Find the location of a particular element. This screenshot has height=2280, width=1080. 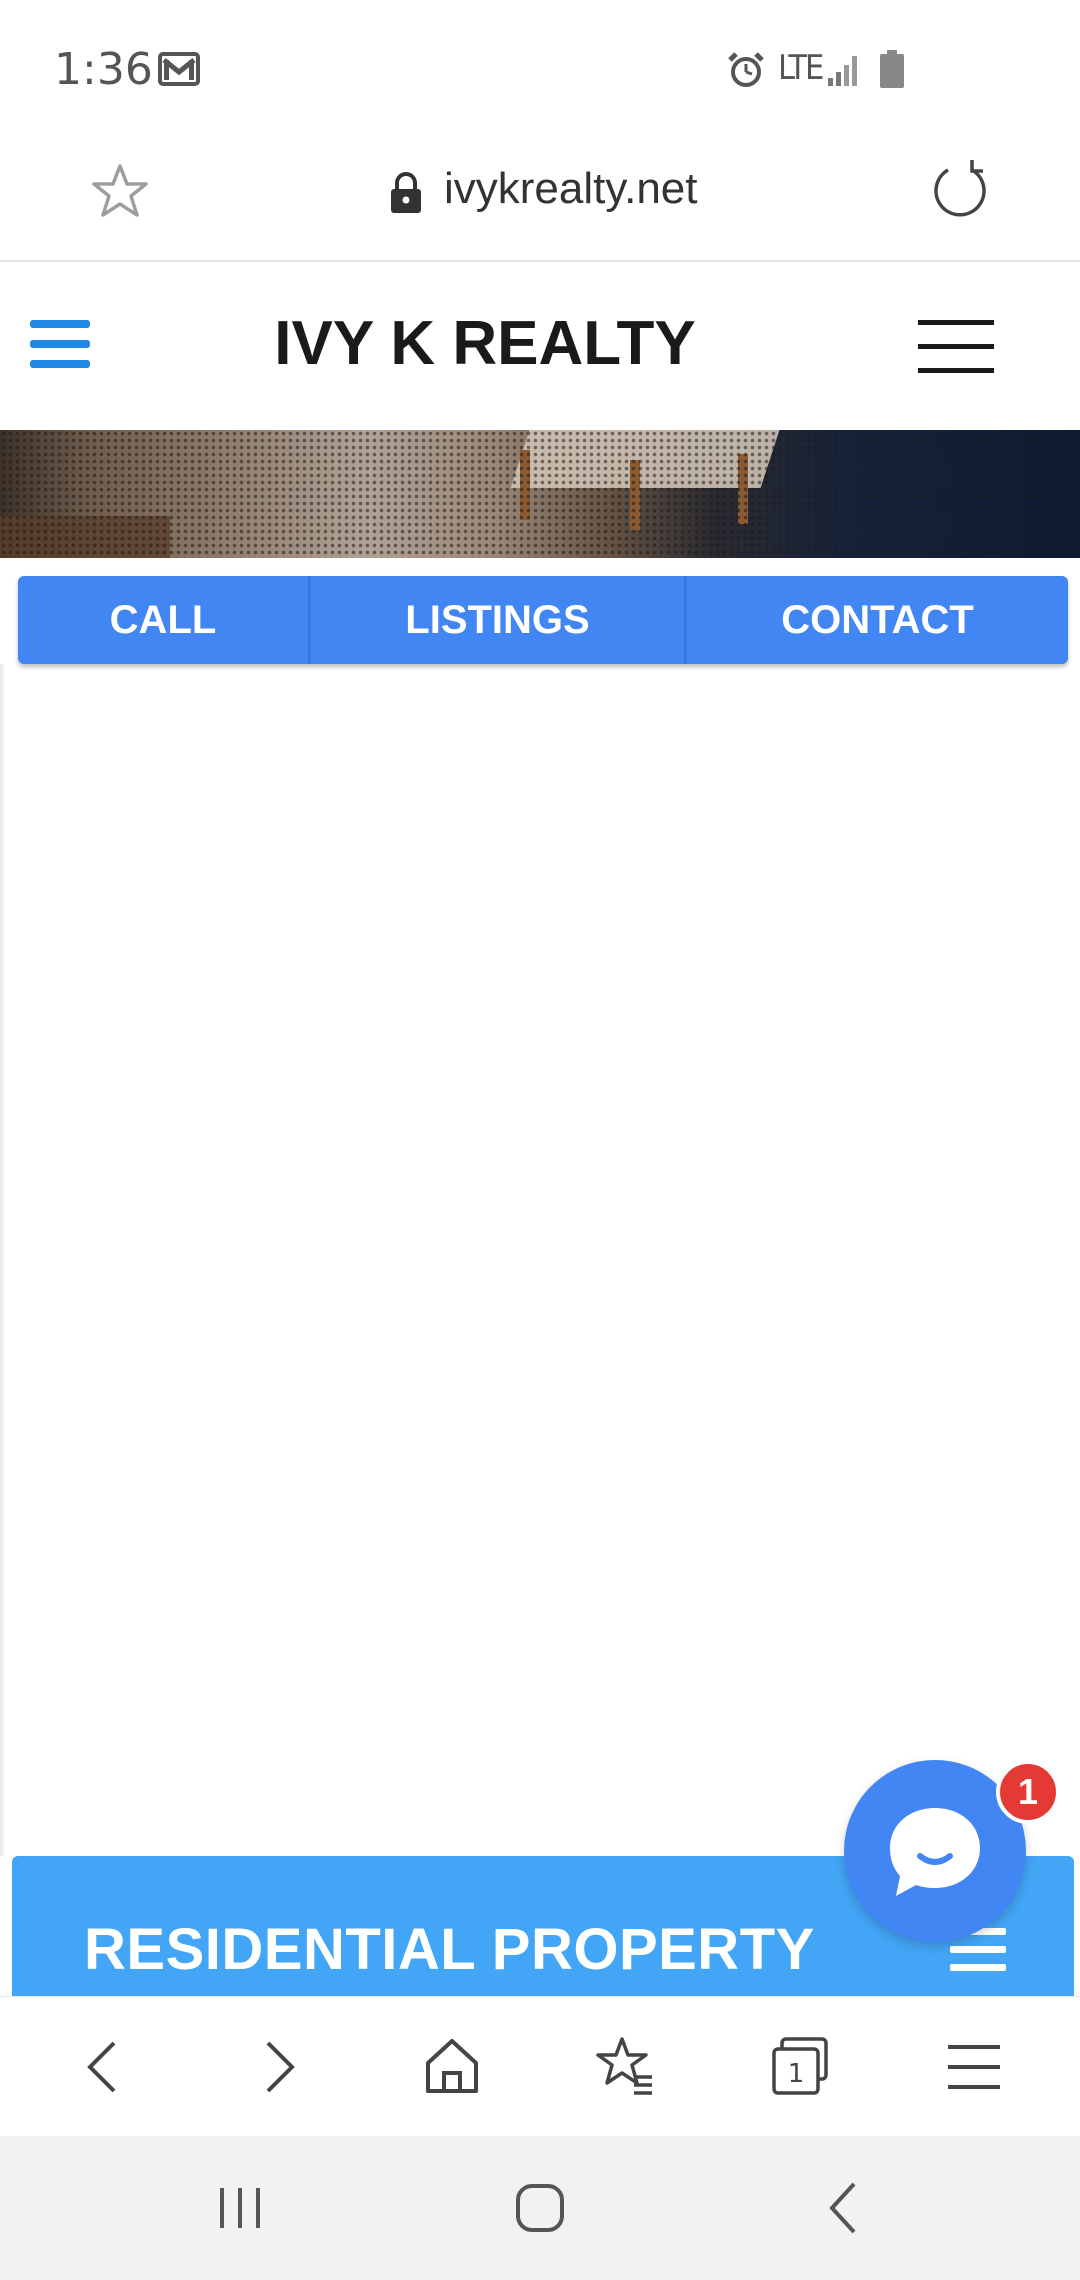

site-header: IVY K REALTY is located at coordinates (540, 346).